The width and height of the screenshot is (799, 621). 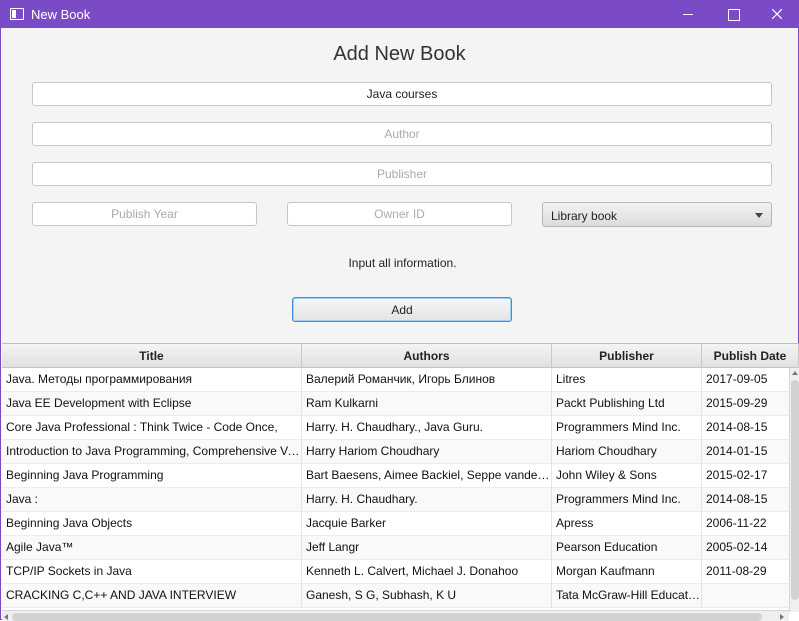 What do you see at coordinates (687, 14) in the screenshot?
I see `minimize-button` at bounding box center [687, 14].